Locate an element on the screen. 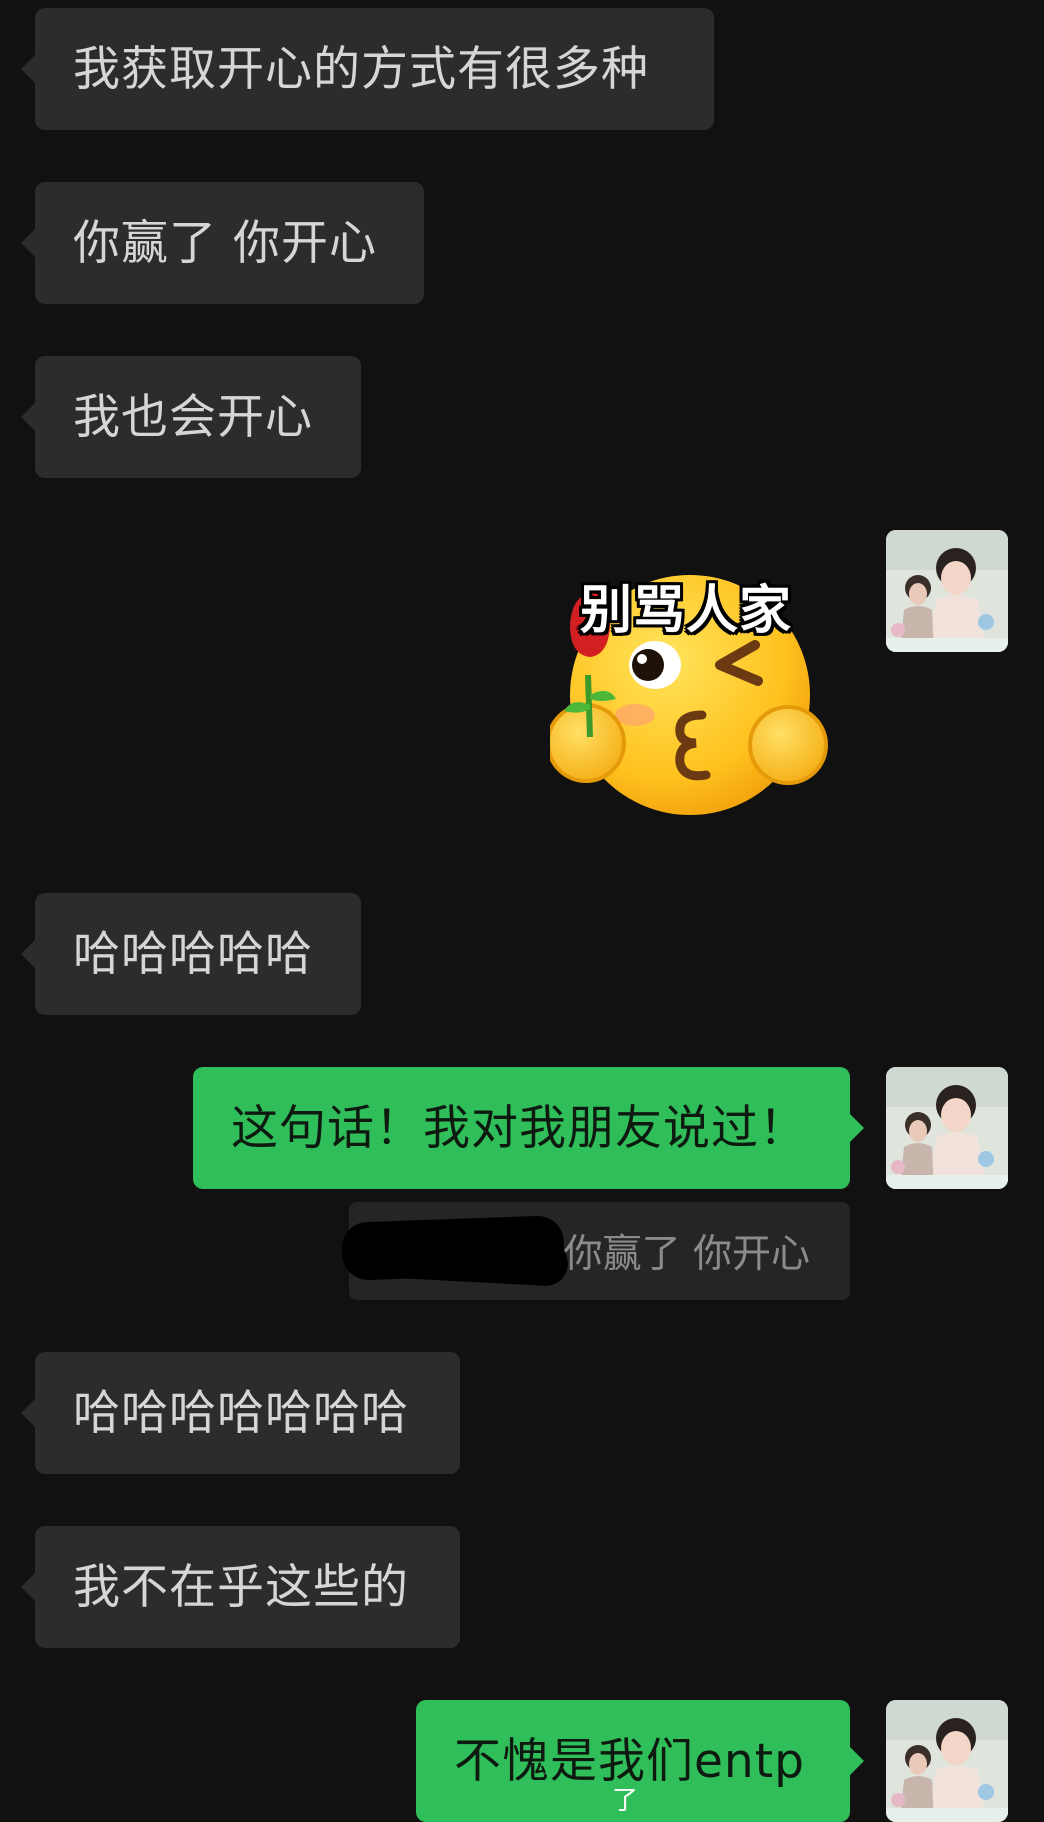 Image resolution: width=1044 pixels, height=1822 pixels. incoming-message: 我也会开心 is located at coordinates (191, 417).